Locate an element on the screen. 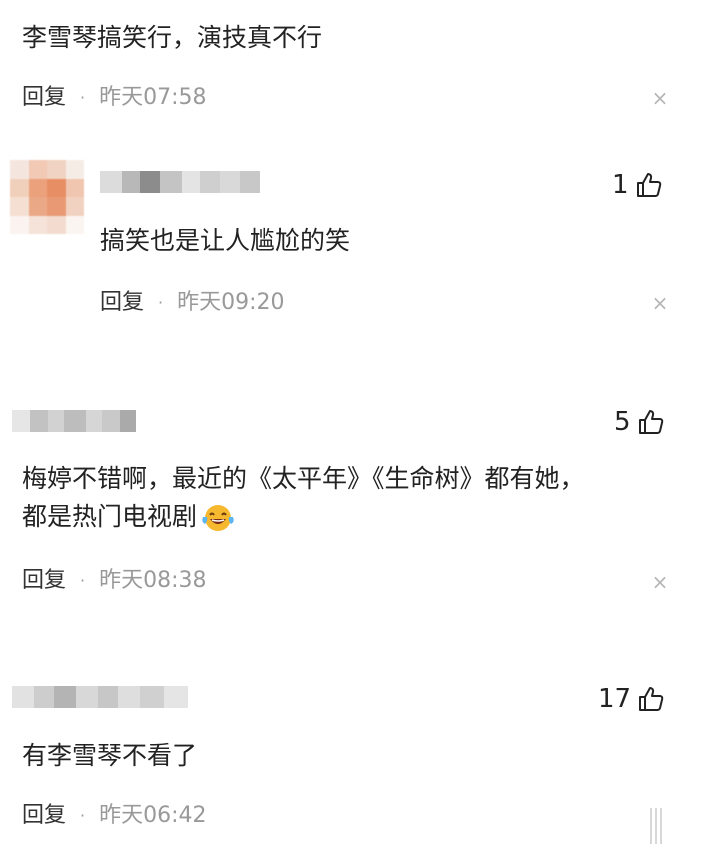  like-count: 1 is located at coordinates (620, 185).